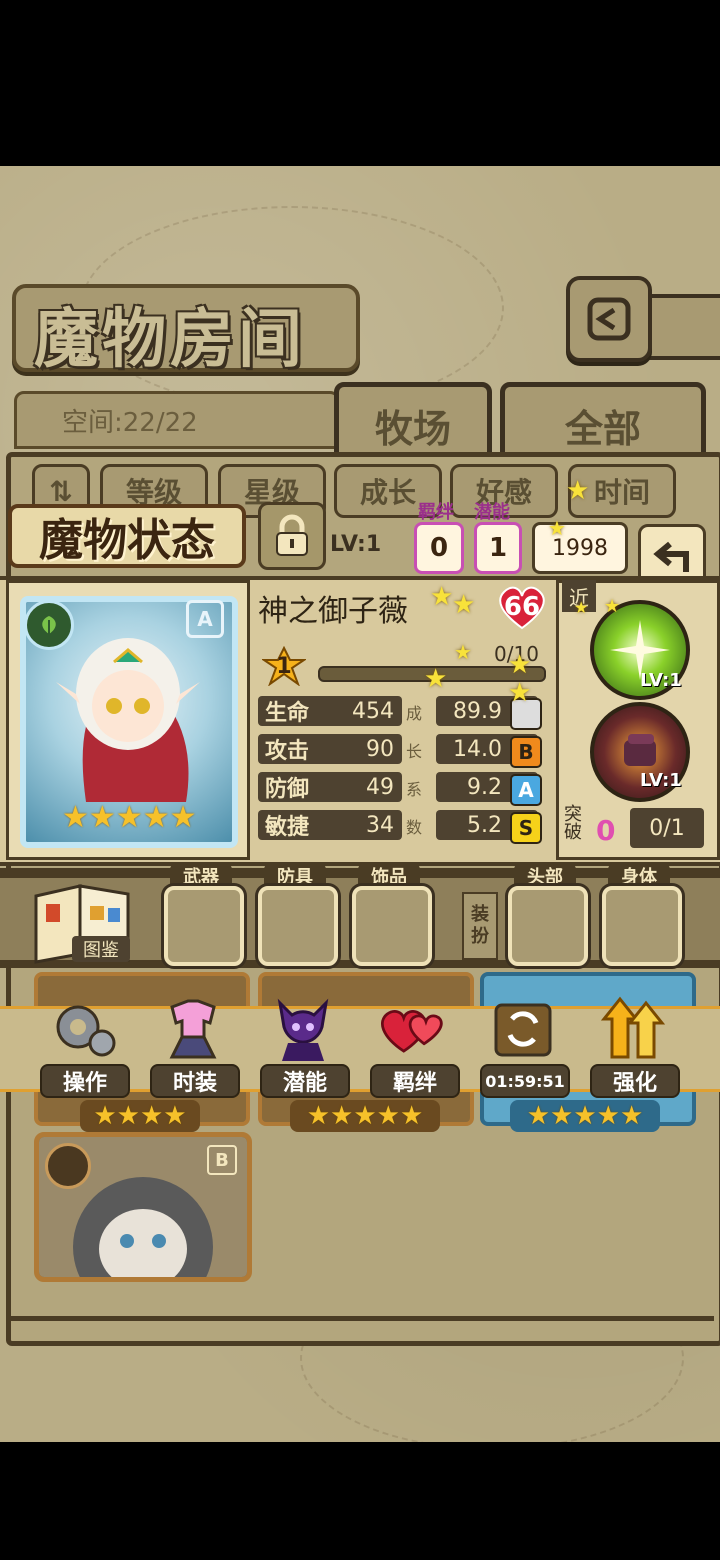  What do you see at coordinates (303, 1028) in the screenshot?
I see `potential-icon` at bounding box center [303, 1028].